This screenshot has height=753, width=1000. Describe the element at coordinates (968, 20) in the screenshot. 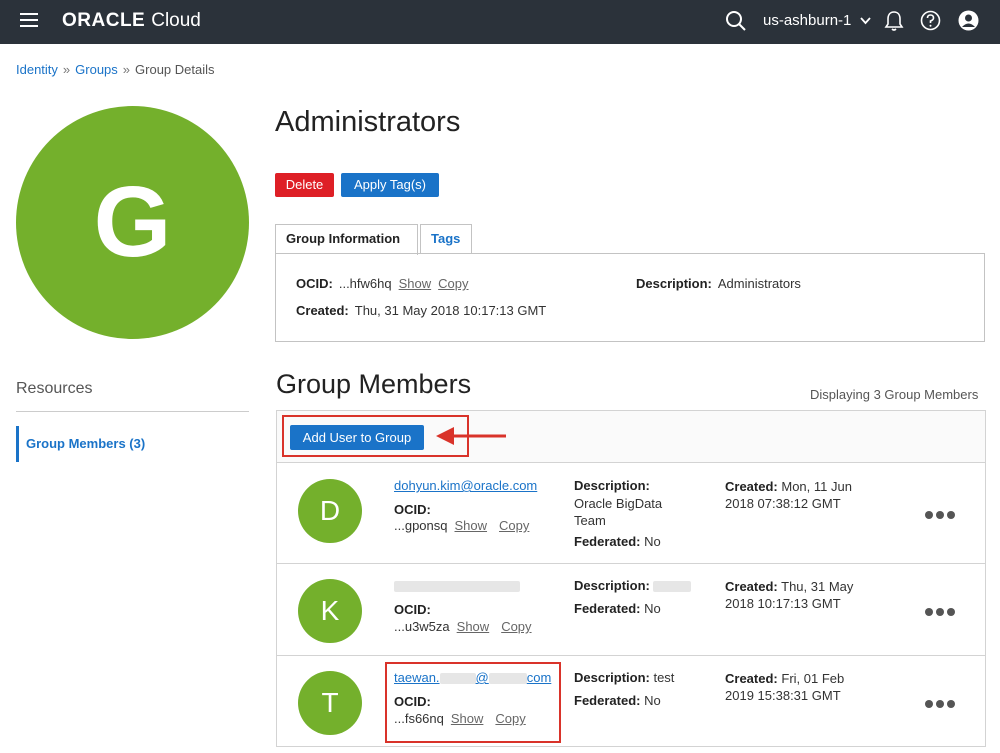

I see `user-icon` at that location.